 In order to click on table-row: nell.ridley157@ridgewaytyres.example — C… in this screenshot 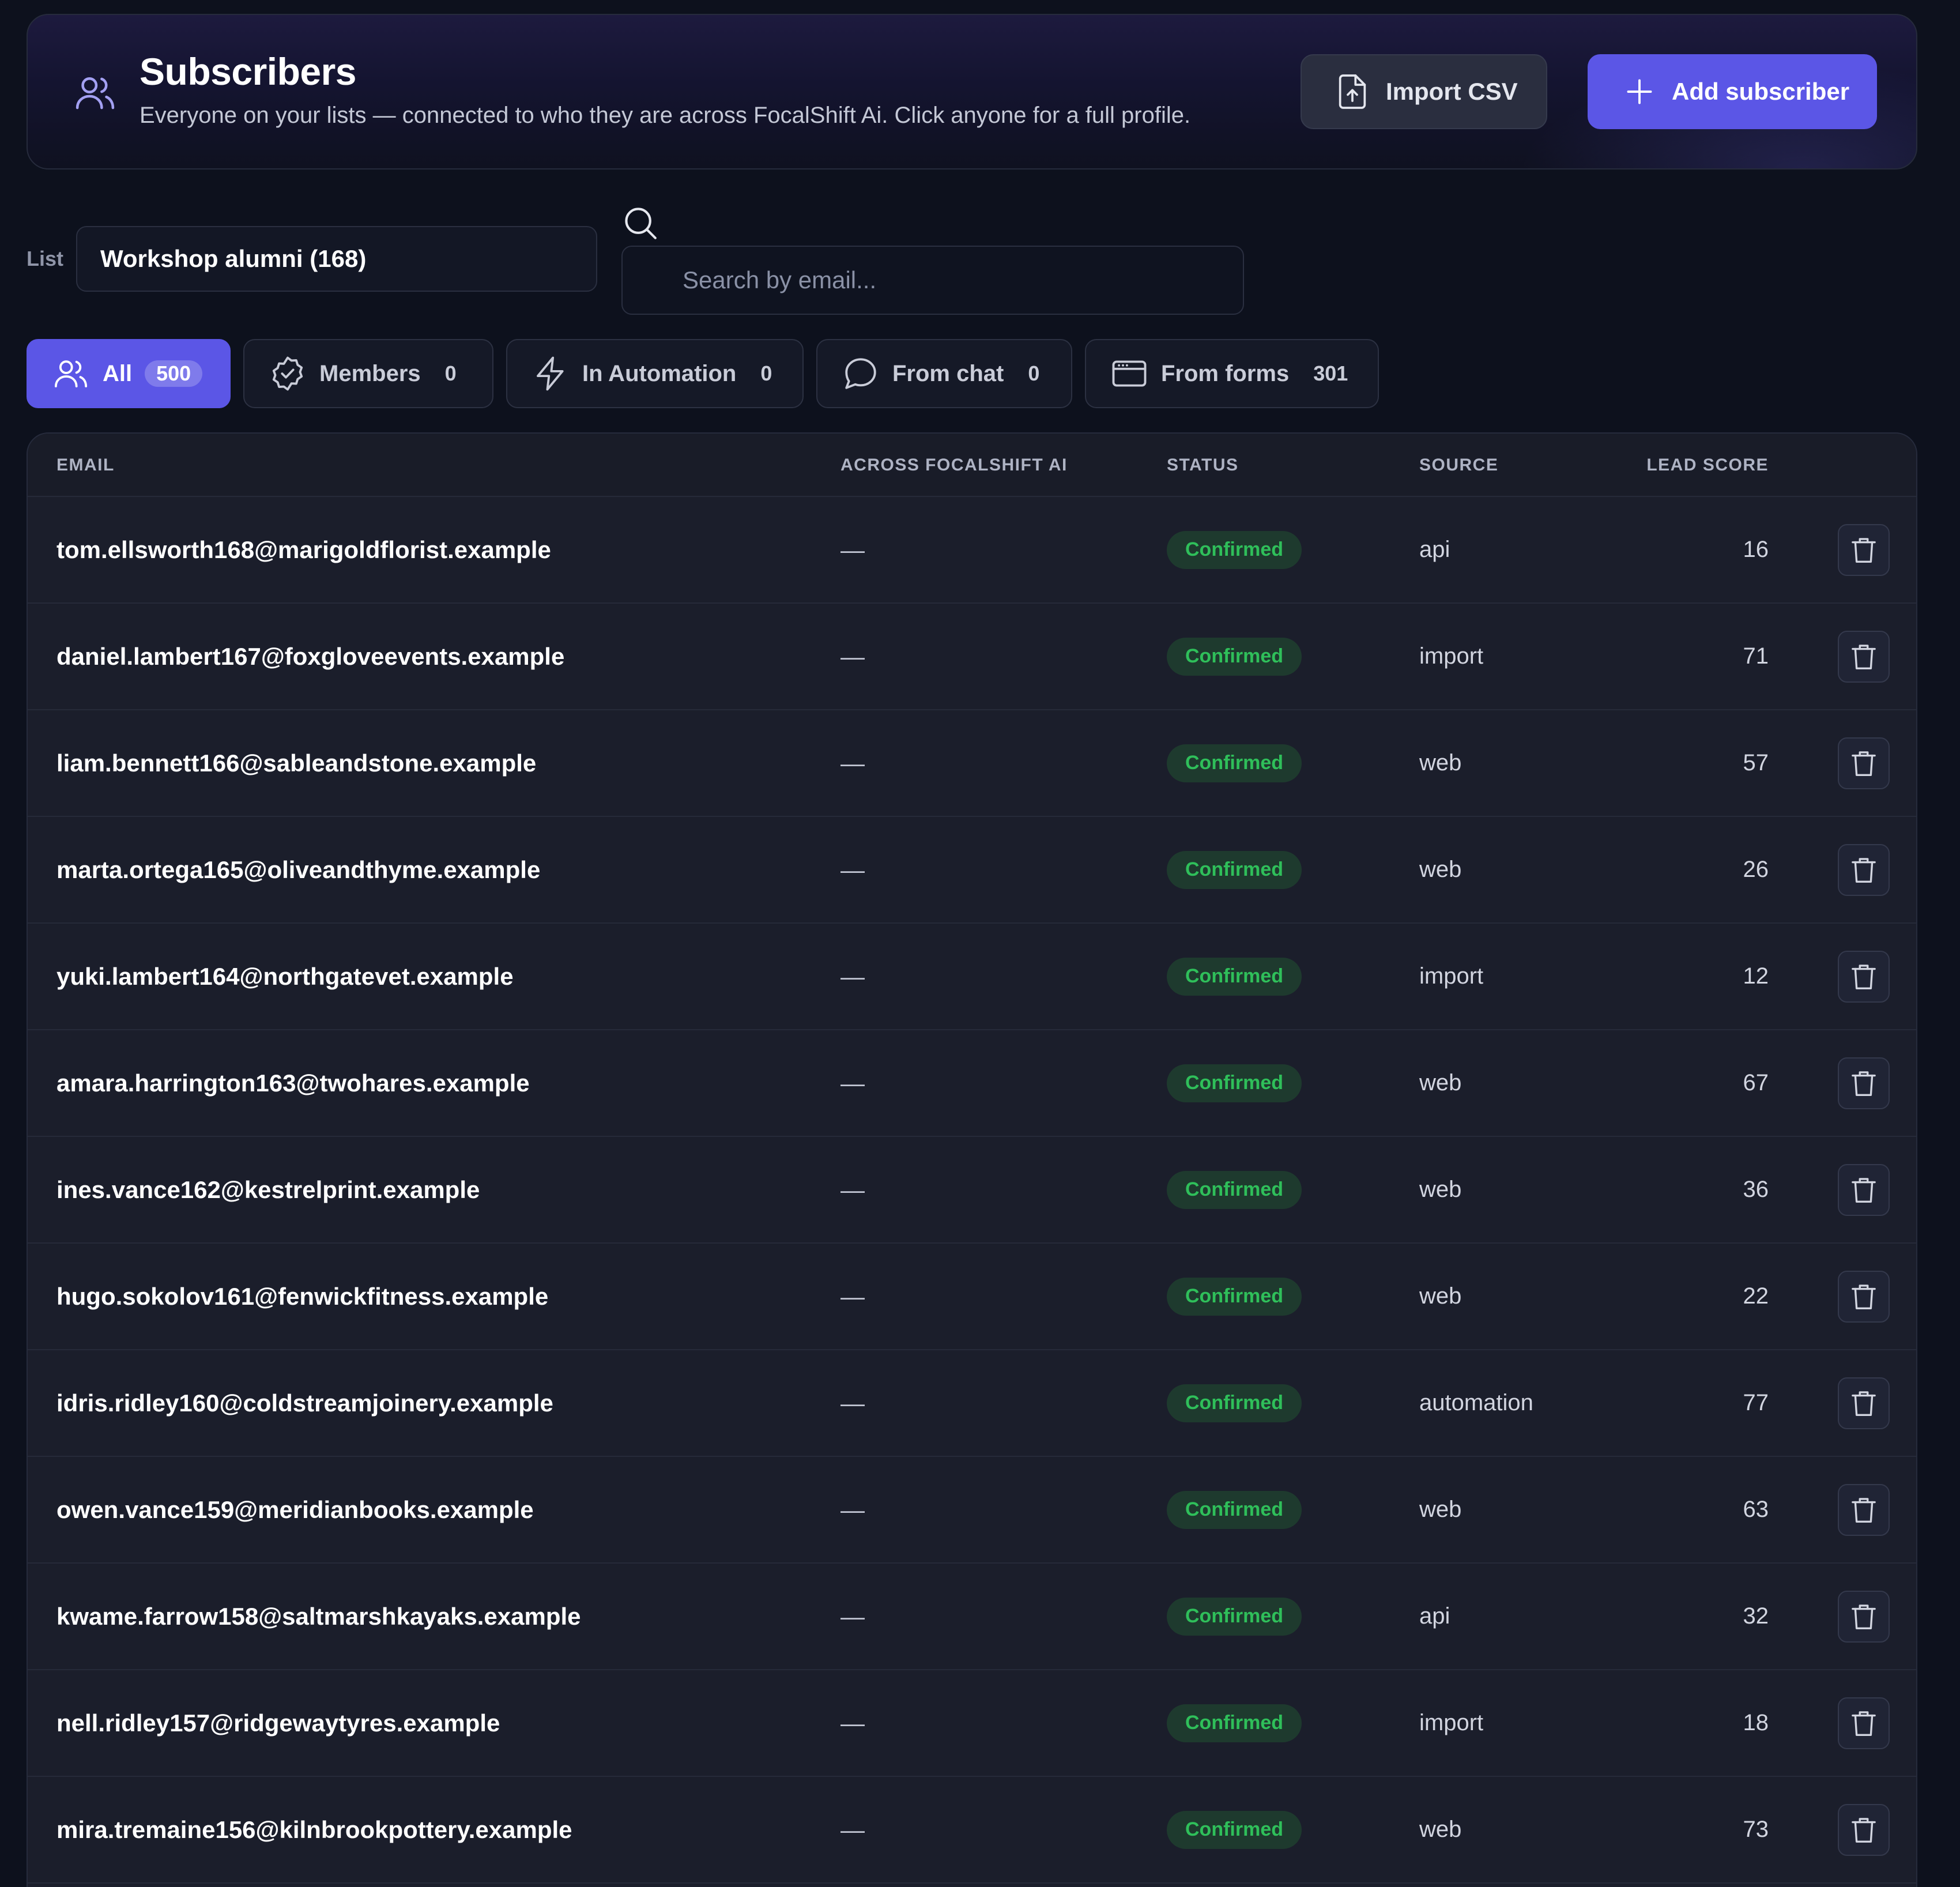, I will do `click(972, 1723)`.